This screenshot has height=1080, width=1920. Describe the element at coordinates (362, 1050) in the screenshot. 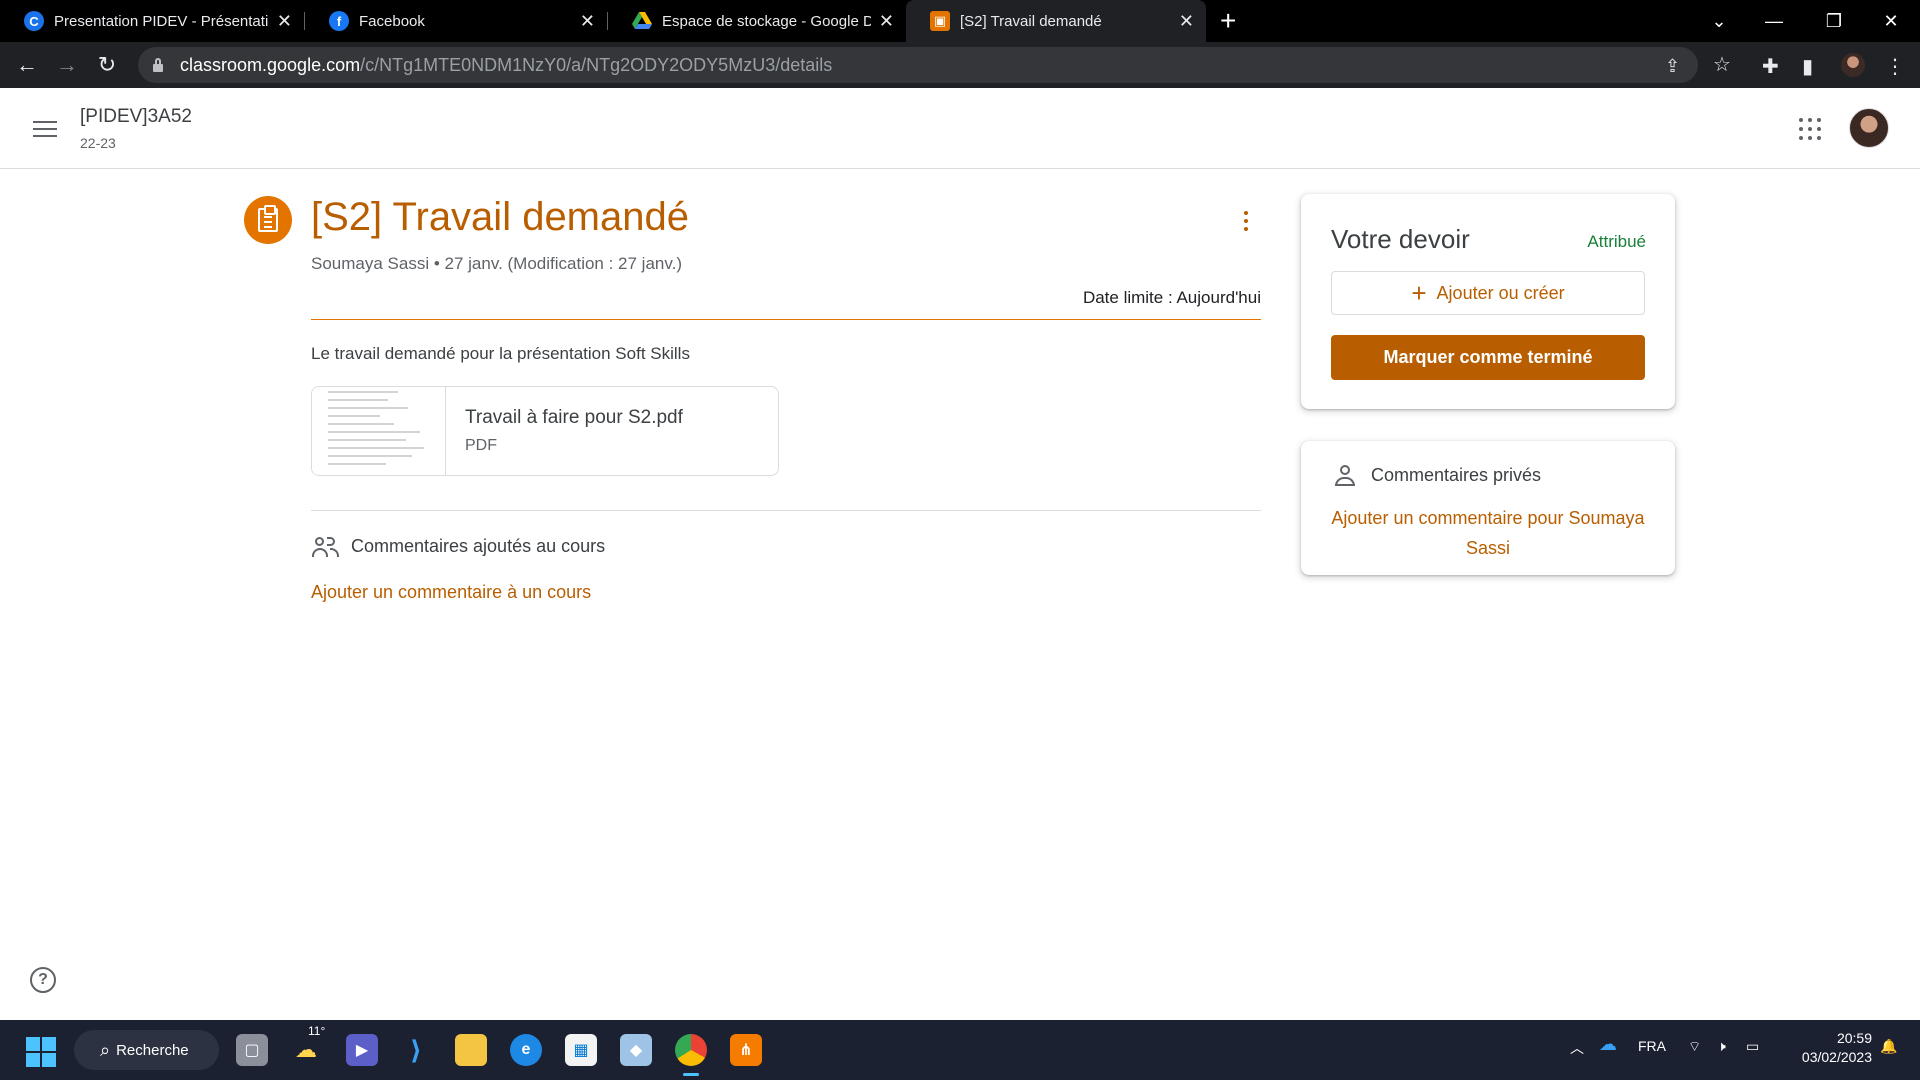

I see `teams-chat-icon: ▶` at that location.